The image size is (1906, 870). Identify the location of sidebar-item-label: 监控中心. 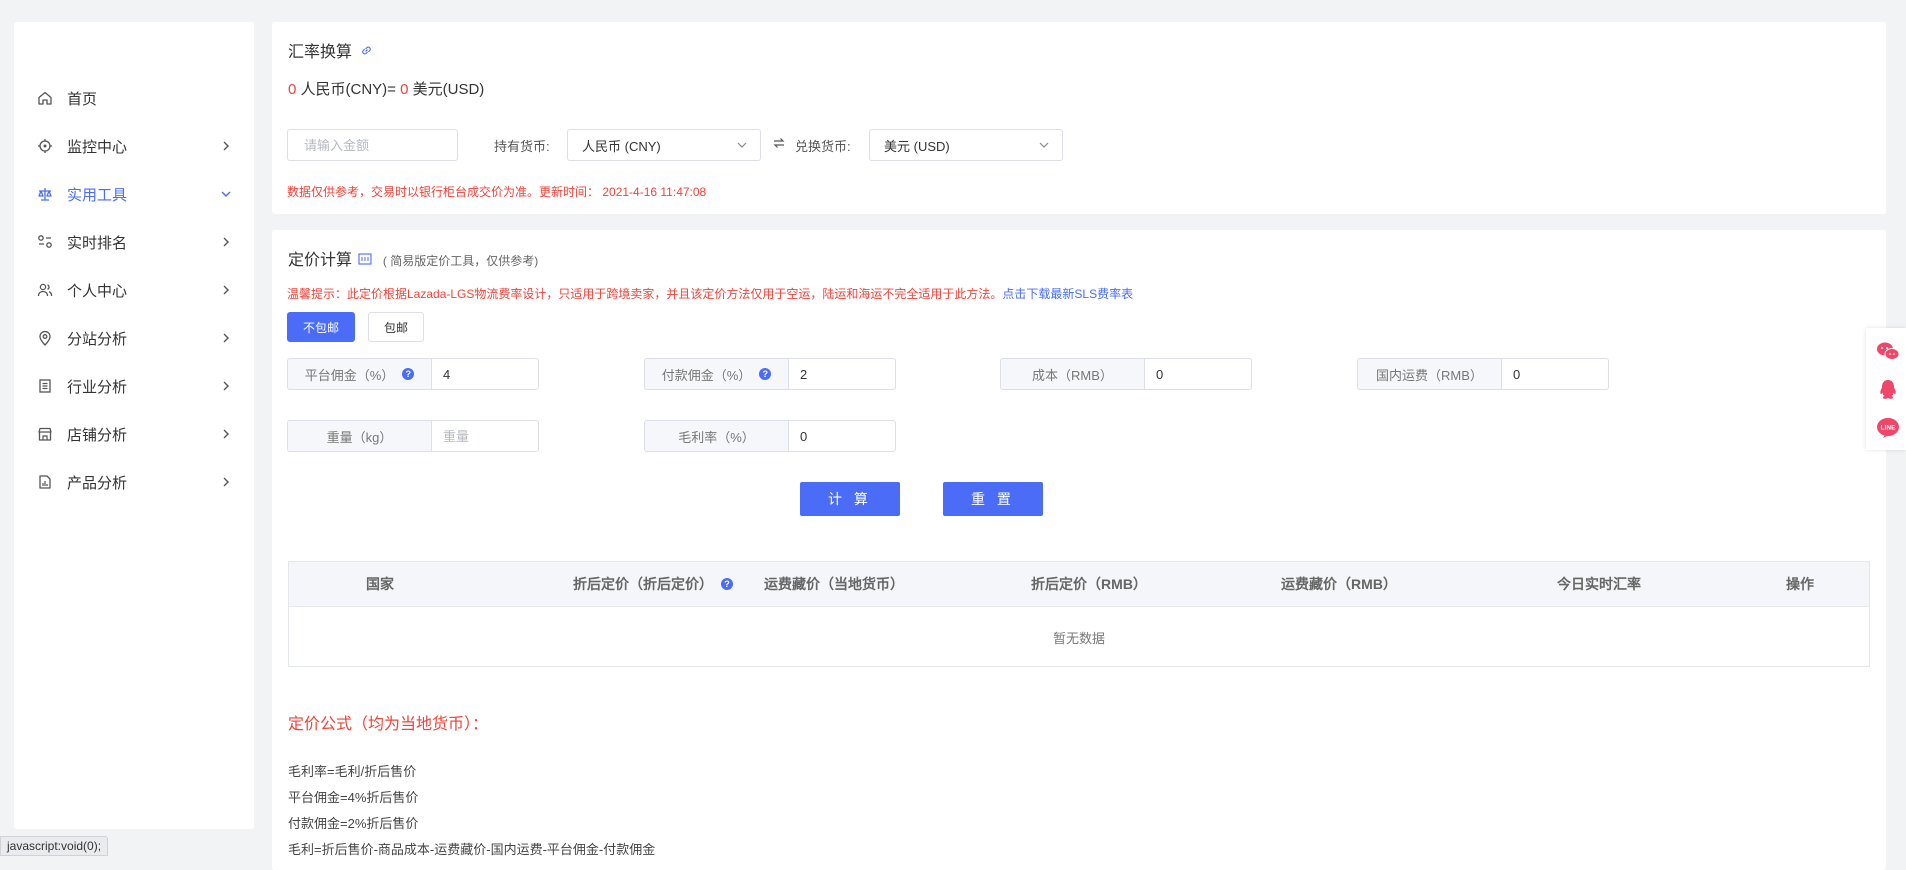
(97, 147).